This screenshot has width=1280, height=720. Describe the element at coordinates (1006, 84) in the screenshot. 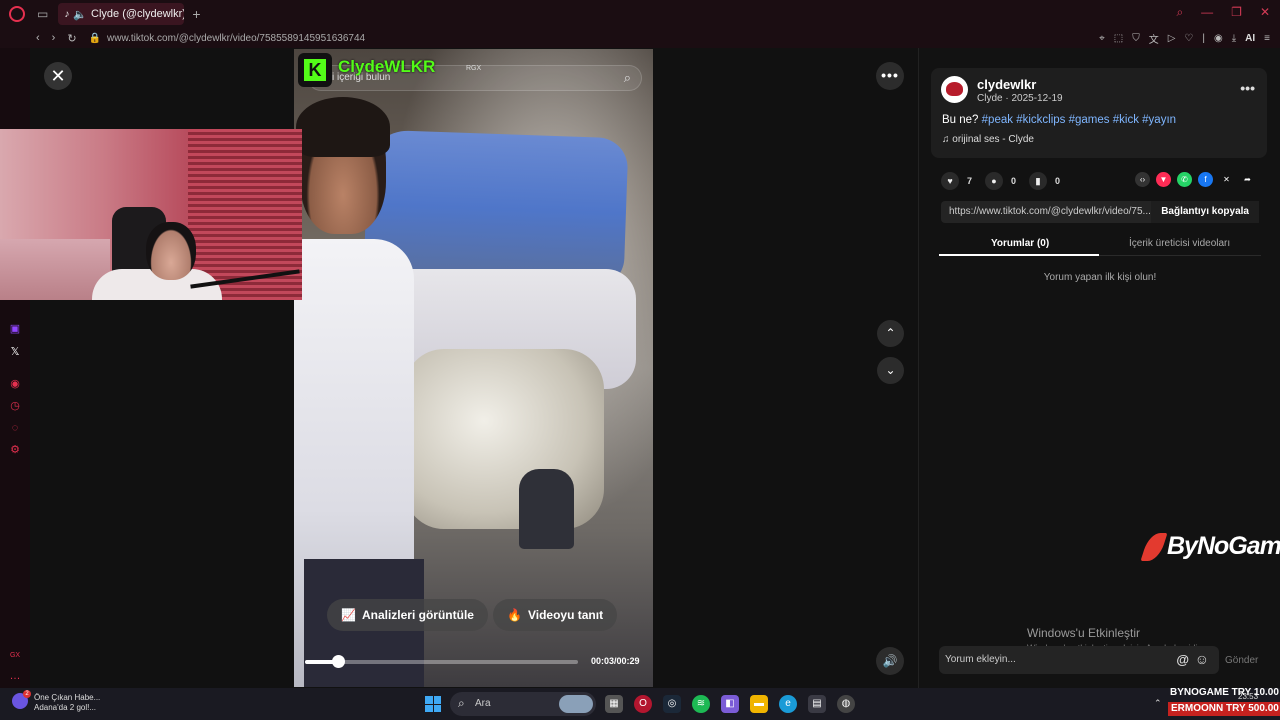

I see `username: clydewlkr` at that location.